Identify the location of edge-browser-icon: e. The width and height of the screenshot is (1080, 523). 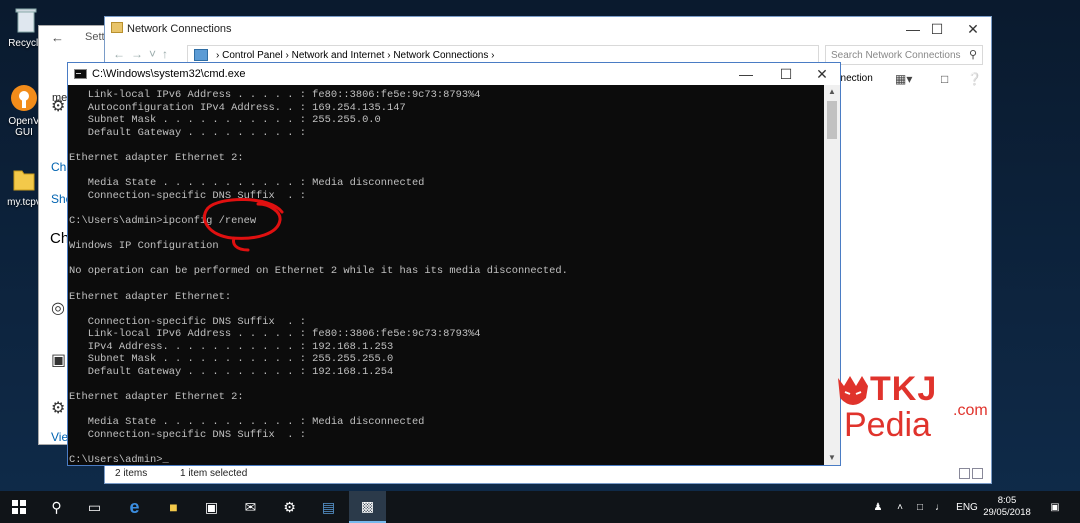
(134, 507).